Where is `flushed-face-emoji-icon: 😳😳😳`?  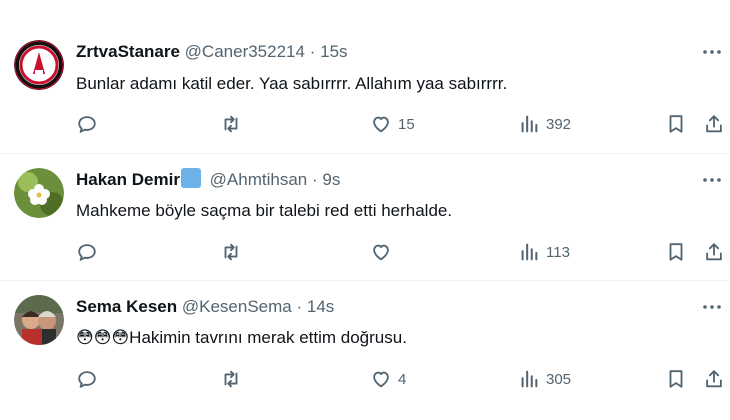
flushed-face-emoji-icon: 😳😳😳 is located at coordinates (103, 338).